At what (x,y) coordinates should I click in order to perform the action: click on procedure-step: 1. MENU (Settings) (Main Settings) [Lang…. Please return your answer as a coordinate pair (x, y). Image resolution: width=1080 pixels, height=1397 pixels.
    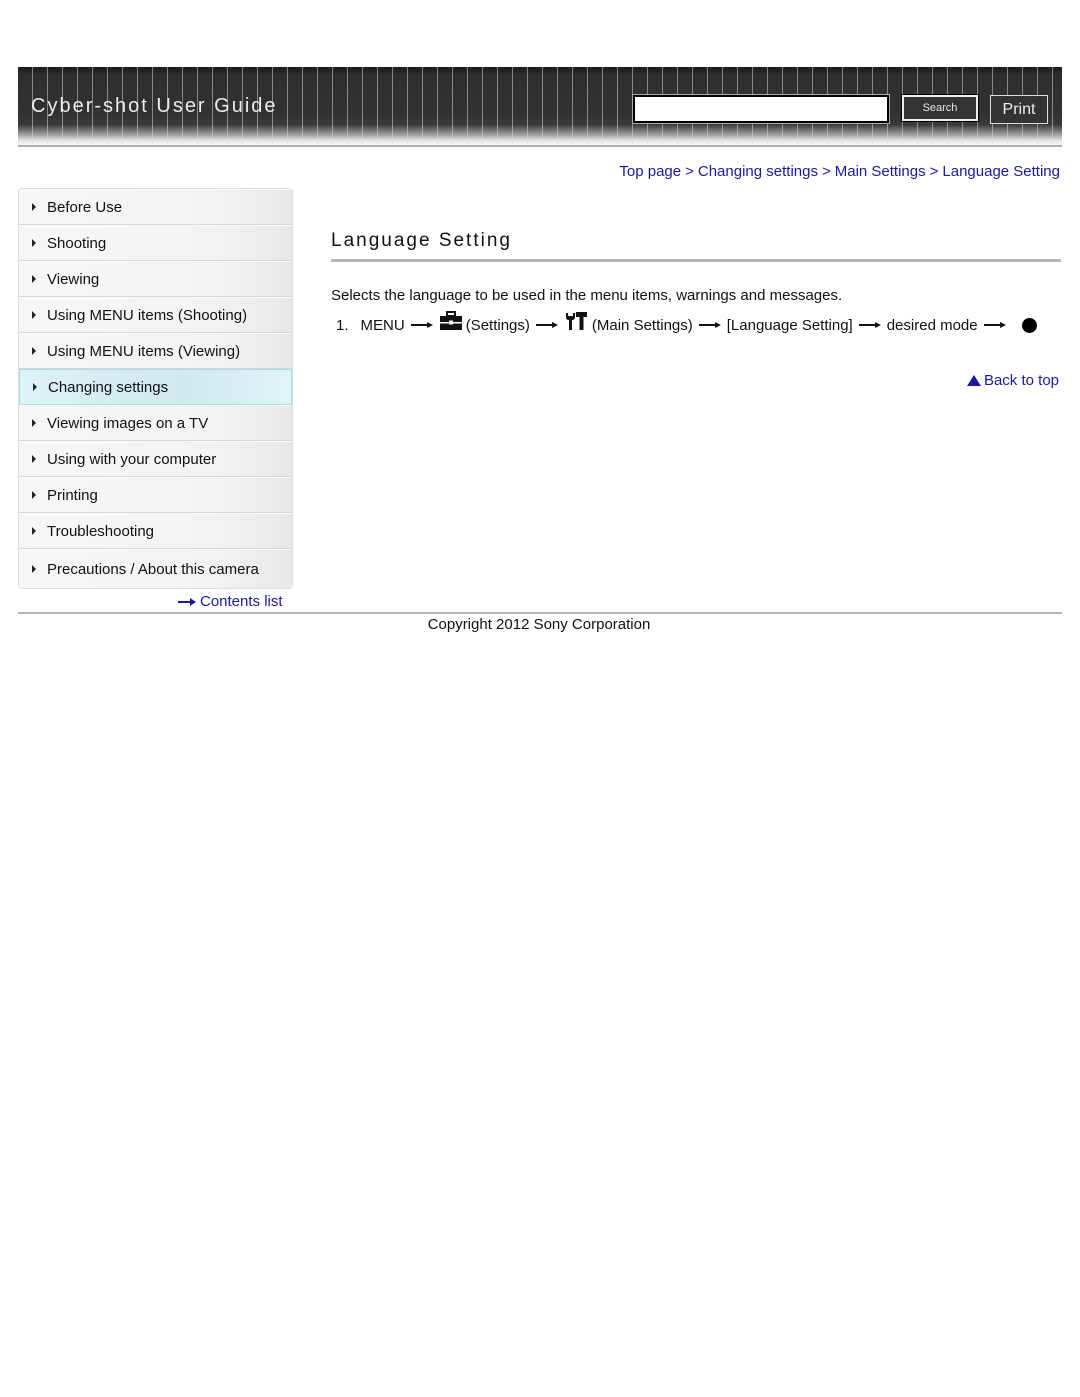
    Looking at the image, I should click on (686, 323).